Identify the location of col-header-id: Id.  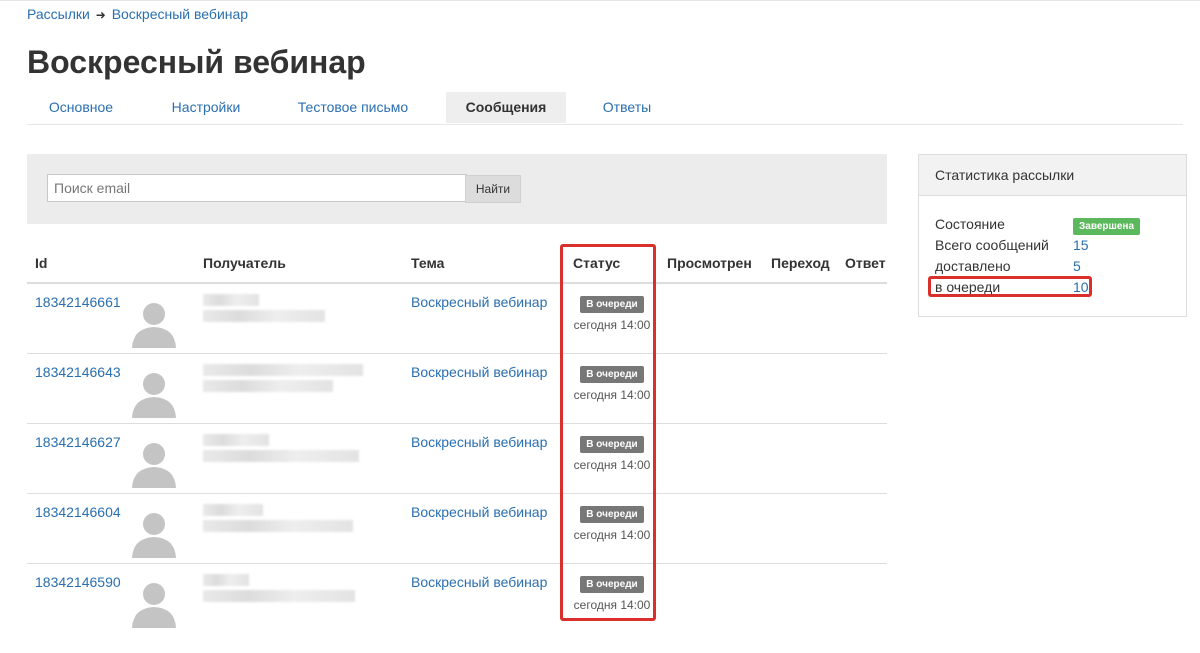
(111, 264).